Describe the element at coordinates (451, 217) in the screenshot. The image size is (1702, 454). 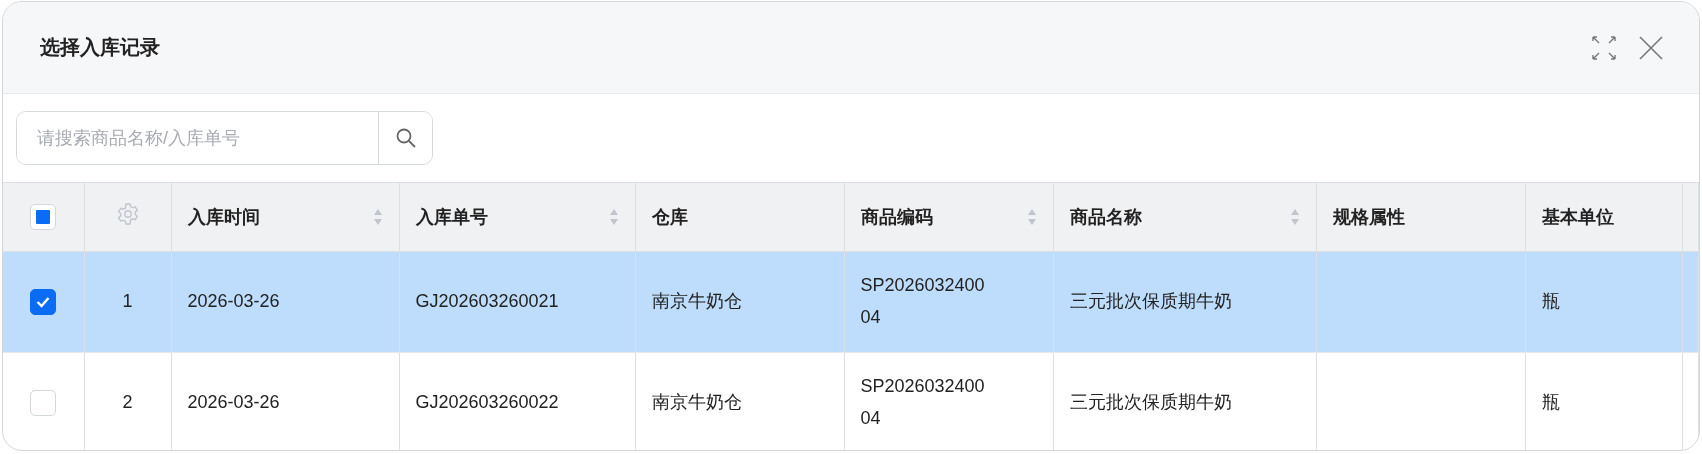
I see `column-header: 入库单号` at that location.